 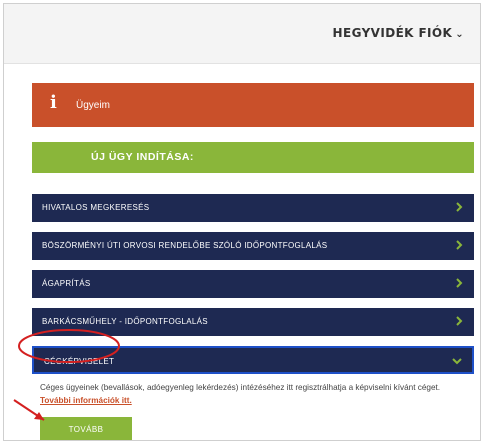 I want to click on continue-button: TOVÁBB, so click(x=86, y=428).